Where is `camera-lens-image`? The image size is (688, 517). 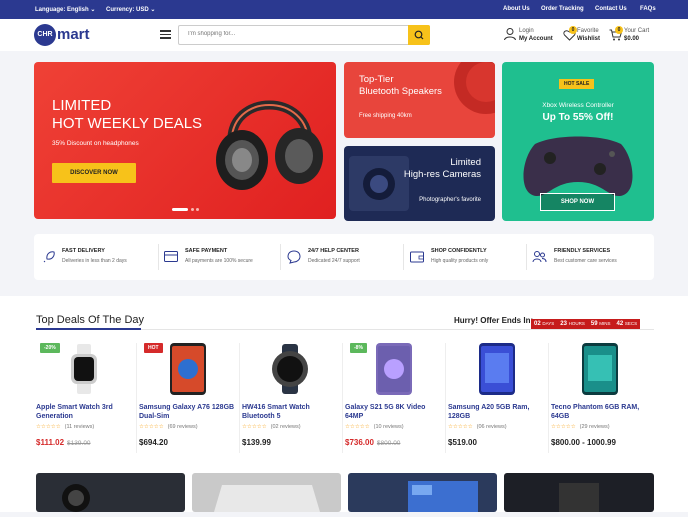 camera-lens-image is located at coordinates (76, 498).